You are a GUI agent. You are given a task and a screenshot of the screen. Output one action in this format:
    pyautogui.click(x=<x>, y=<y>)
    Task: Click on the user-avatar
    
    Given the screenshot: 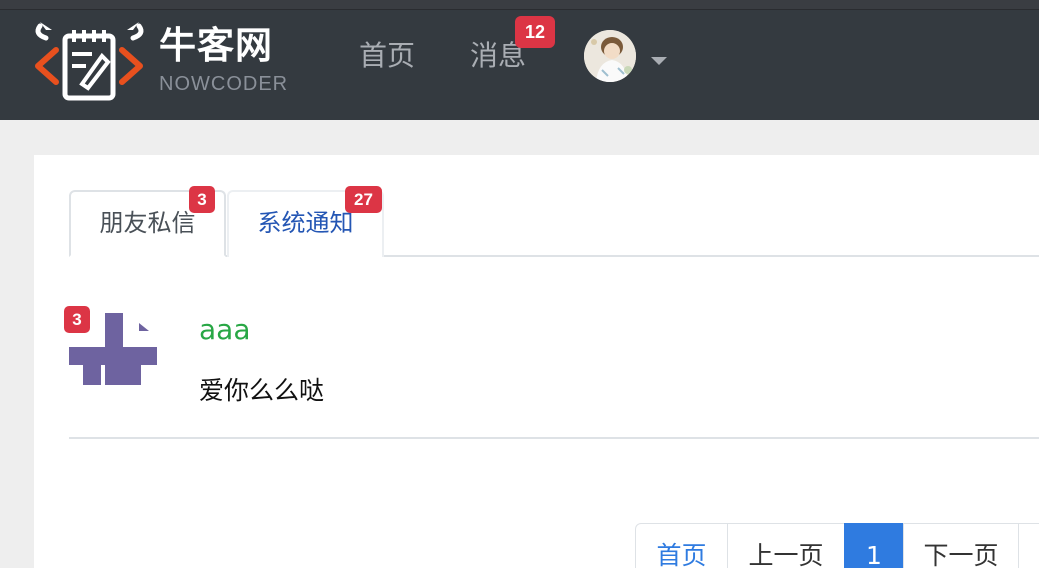 What is the action you would take?
    pyautogui.click(x=610, y=56)
    